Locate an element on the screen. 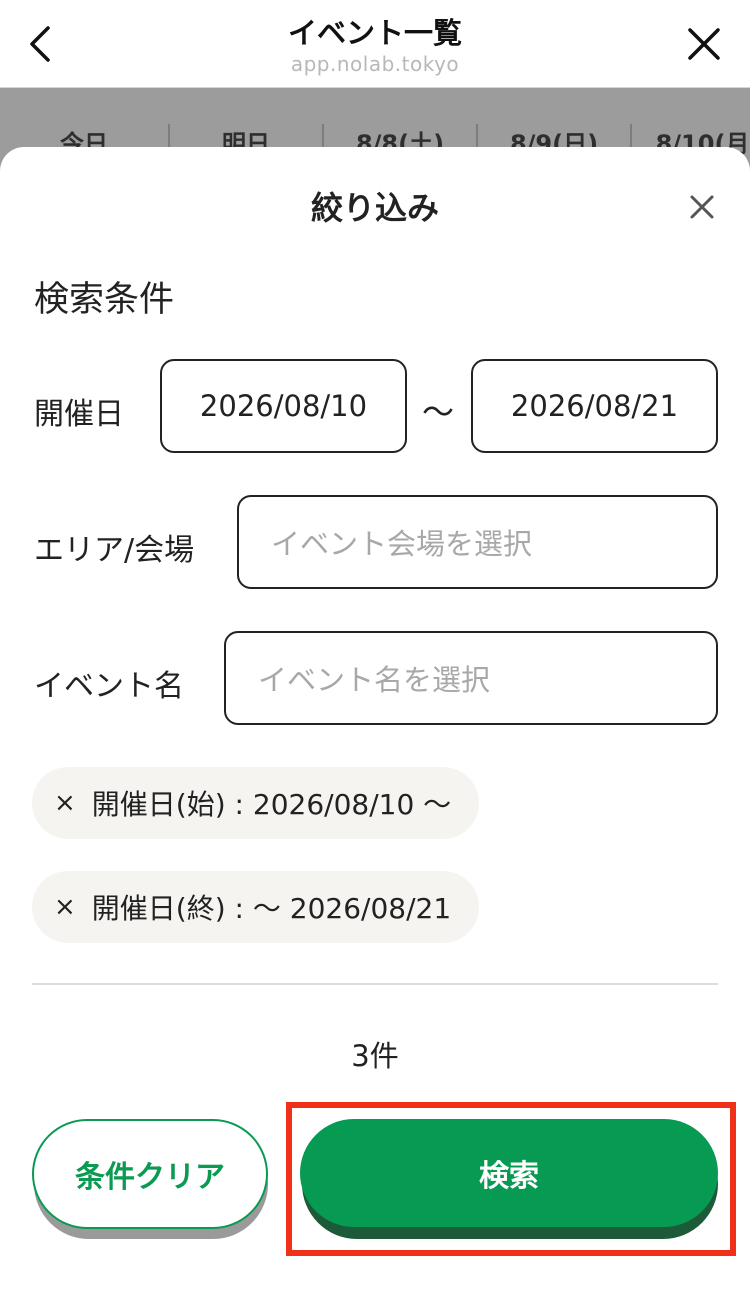 This screenshot has width=750, height=1293. venue-select: イベント会場を選択 is located at coordinates (477, 542).